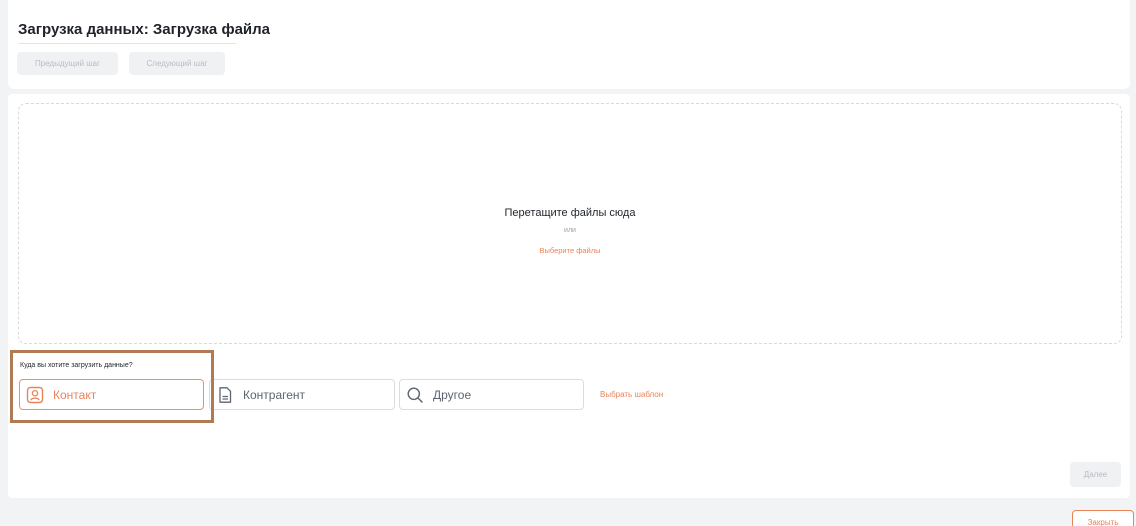  Describe the element at coordinates (75, 394) in the screenshot. I see `destination-contact-label: Контакт` at that location.